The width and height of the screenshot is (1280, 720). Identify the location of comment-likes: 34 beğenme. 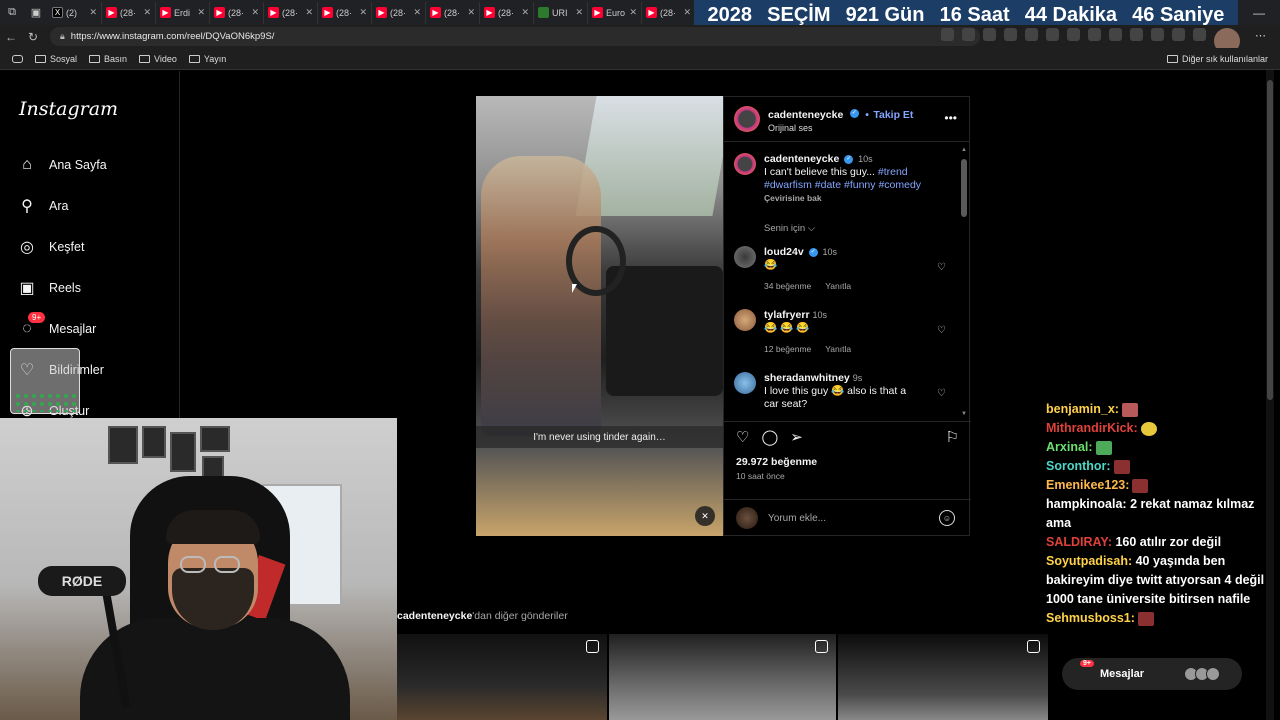
(787, 286).